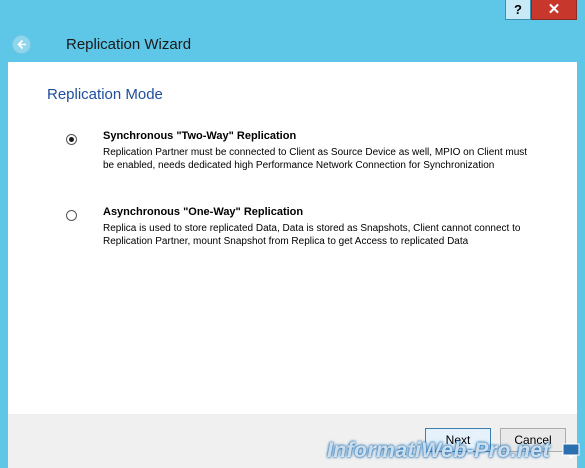 The image size is (585, 468). Describe the element at coordinates (292, 31) in the screenshot. I see `title-bar: Replication Wizard ? ✕` at that location.